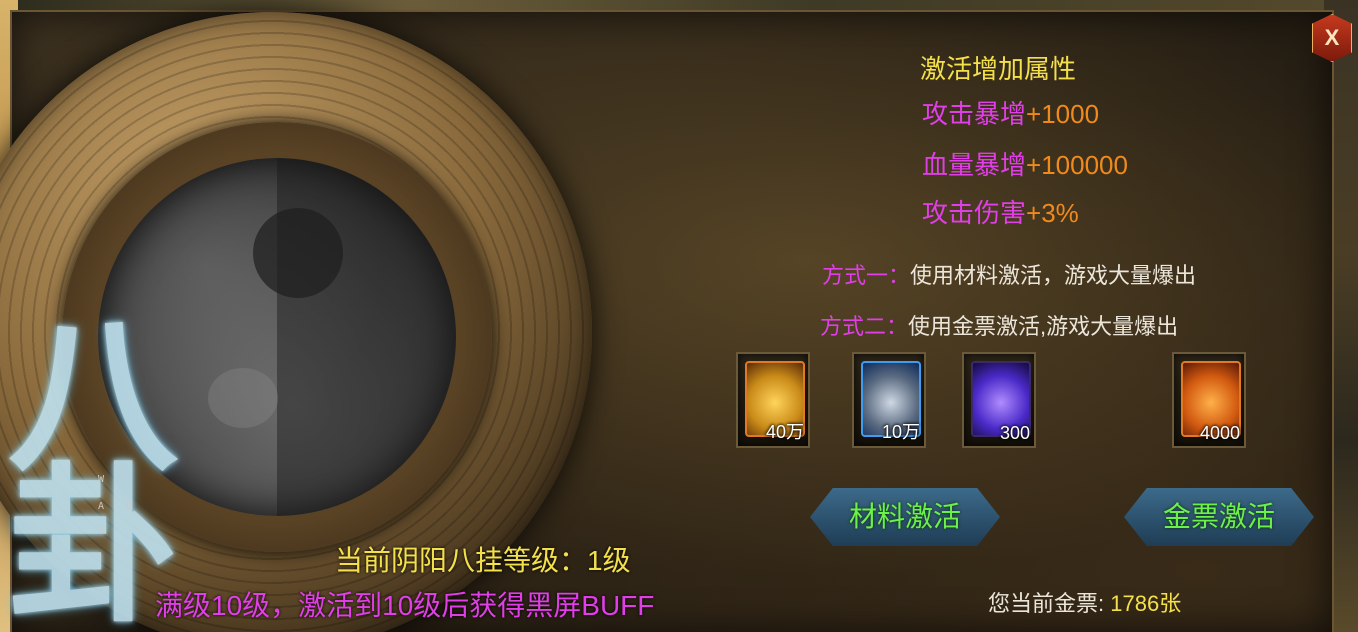  What do you see at coordinates (405, 605) in the screenshot?
I see `buff-info-text: 满级10级，激活到10级后获得黑屏BUFF` at bounding box center [405, 605].